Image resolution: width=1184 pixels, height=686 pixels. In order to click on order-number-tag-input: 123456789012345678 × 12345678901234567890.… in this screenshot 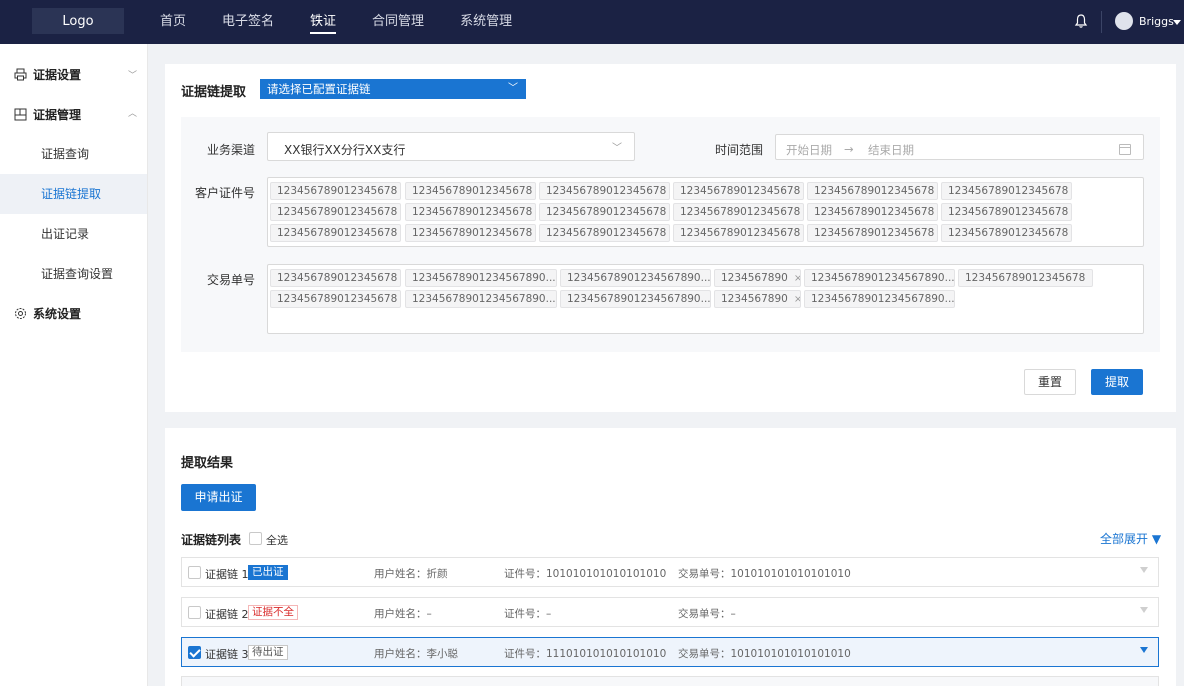, I will do `click(705, 299)`.